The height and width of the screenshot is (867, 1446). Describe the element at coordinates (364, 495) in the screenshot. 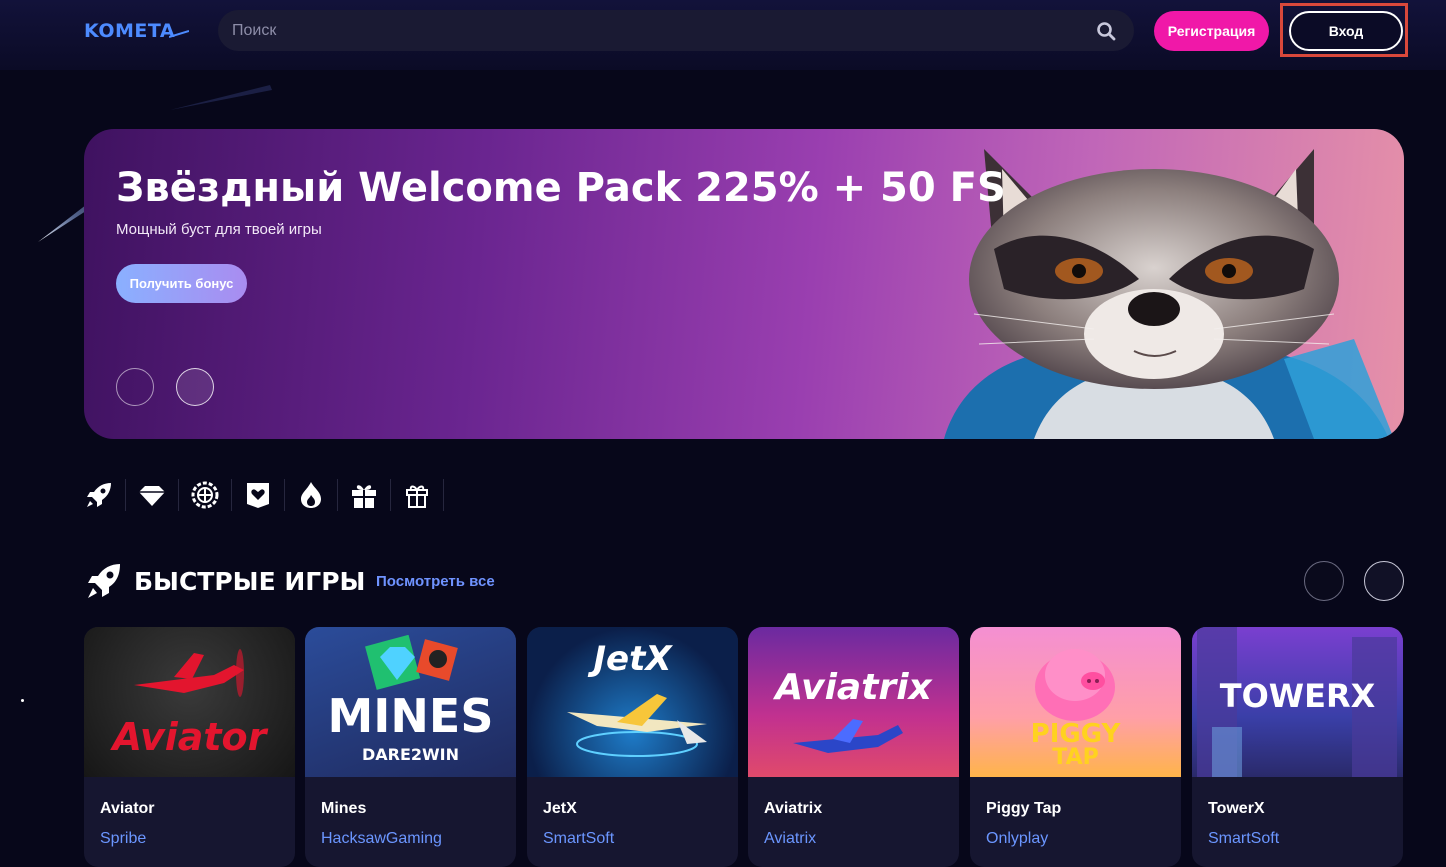

I see `gift-box-icon` at that location.